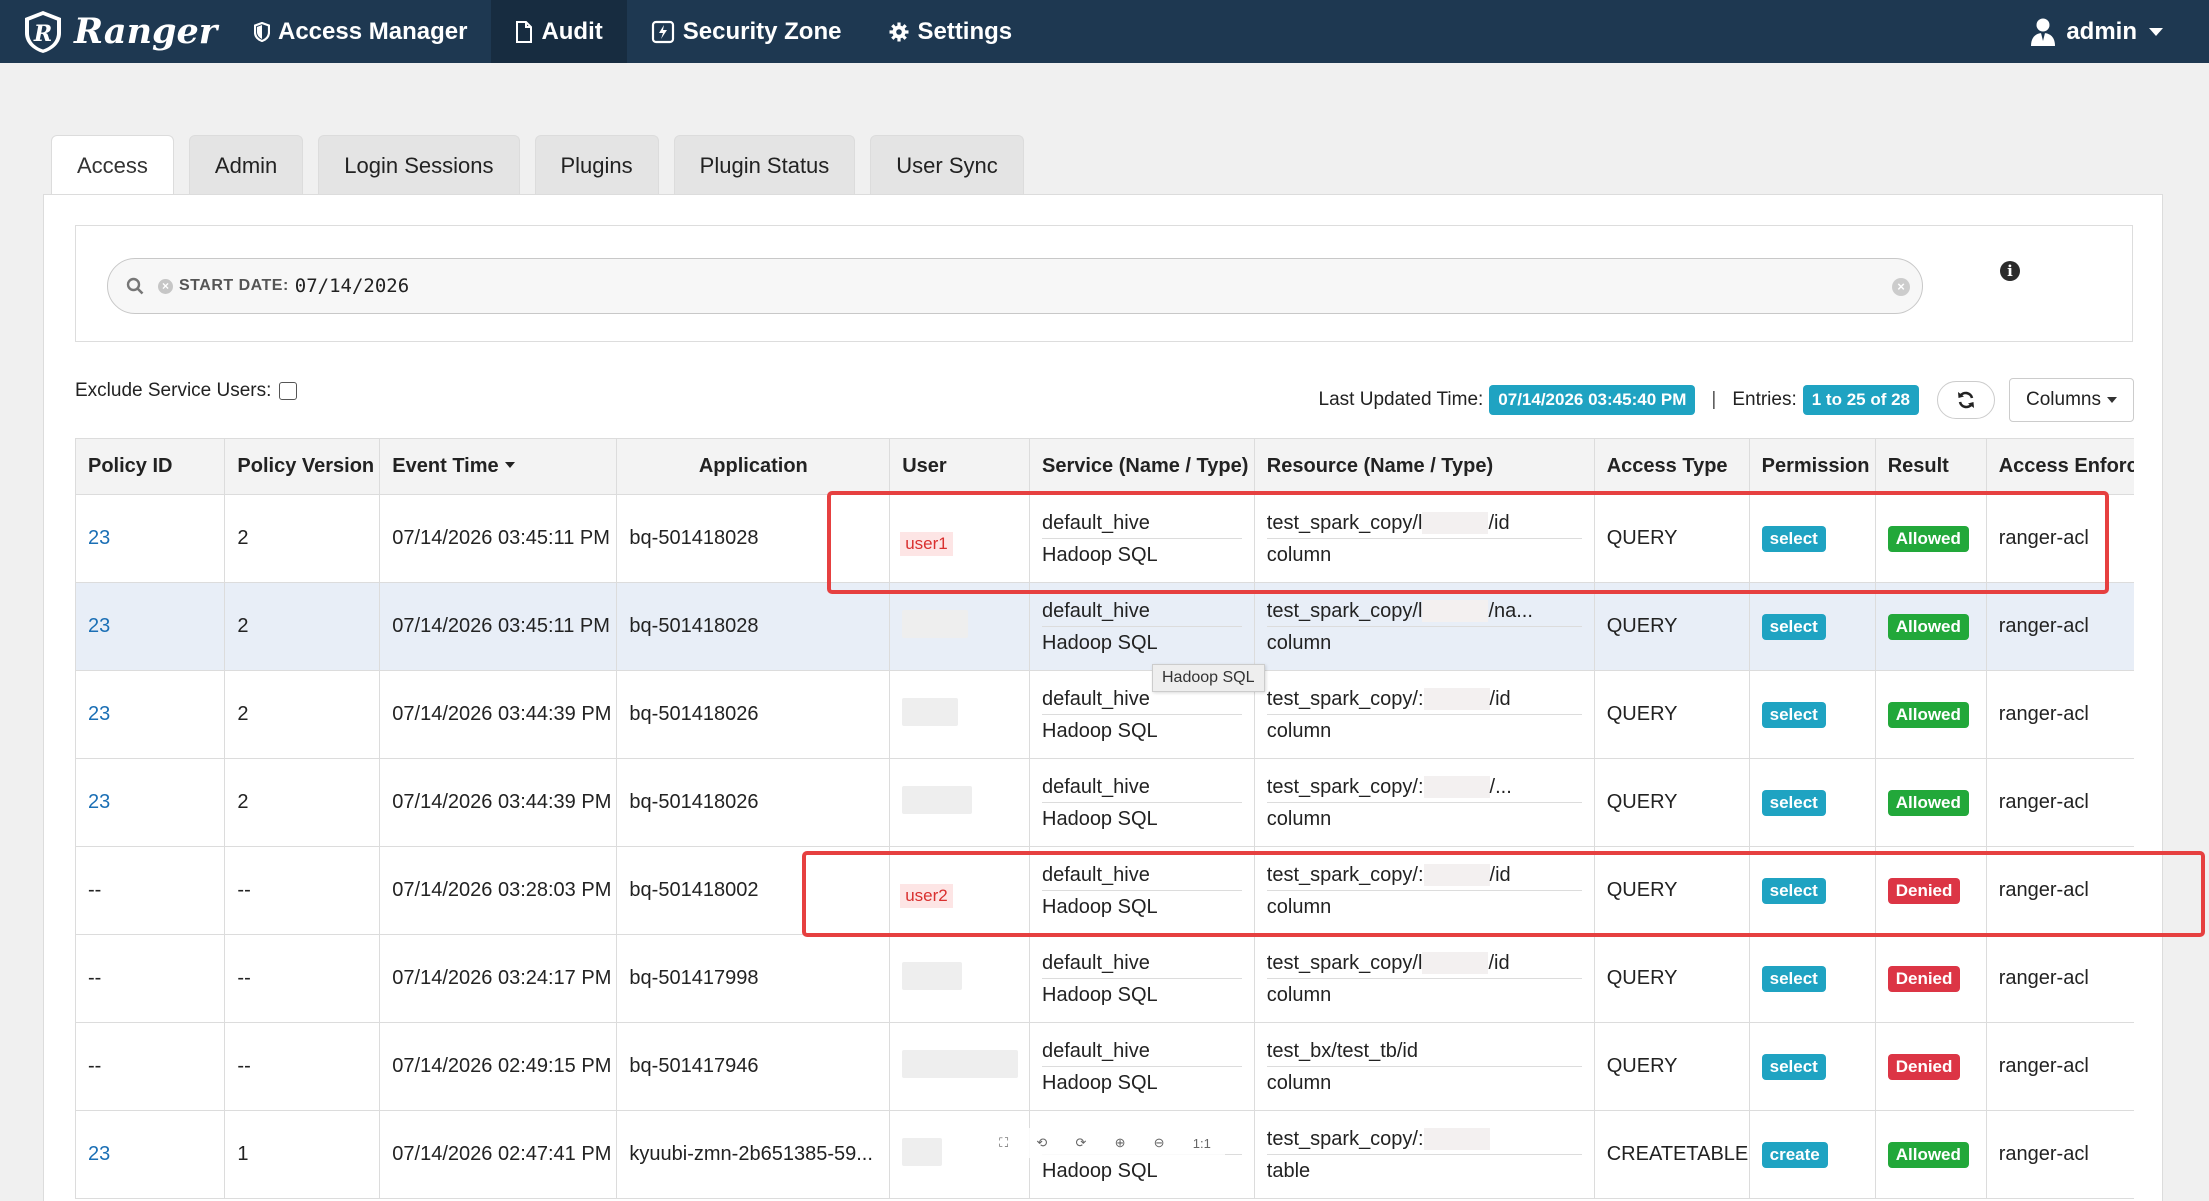 The width and height of the screenshot is (2209, 1201). Describe the element at coordinates (498, 714) in the screenshot. I see `event-time-cell: 07/14/2026 03:44:39 PM` at that location.